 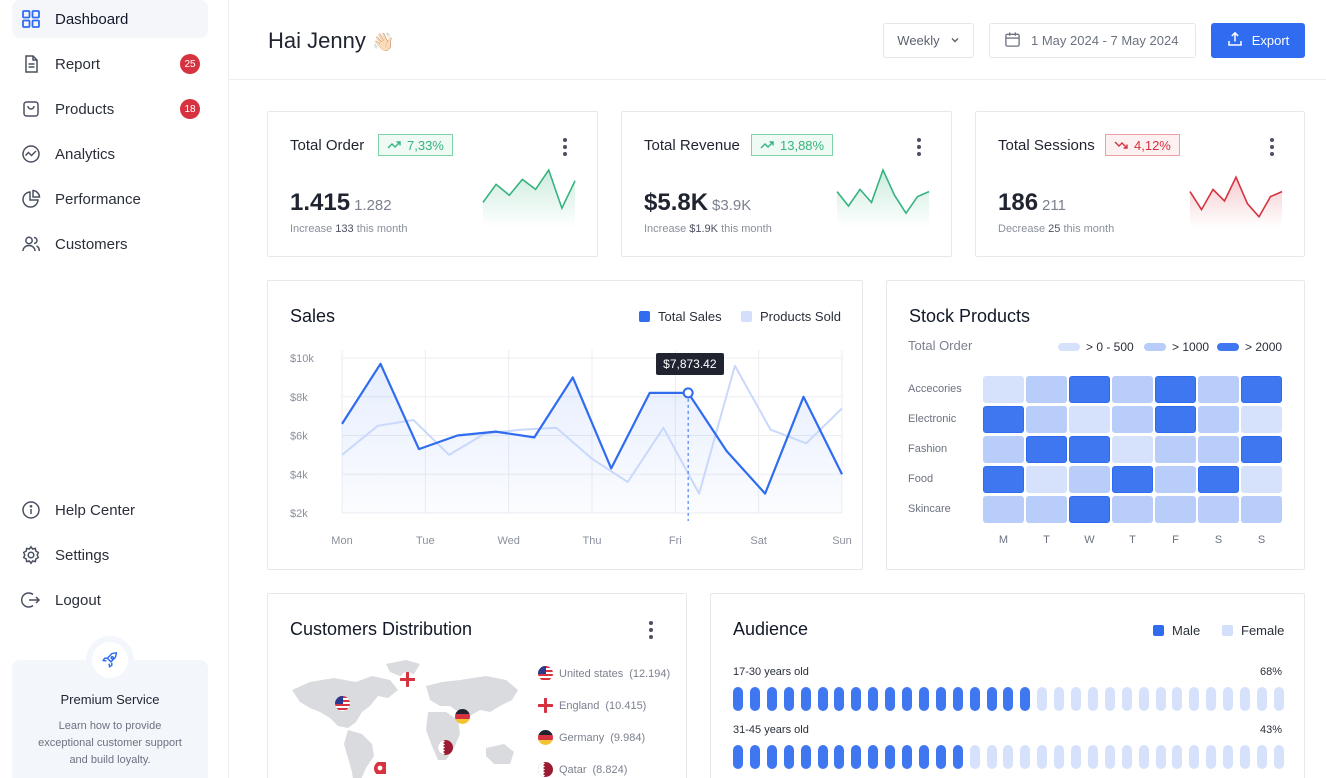 What do you see at coordinates (31, 19) in the screenshot?
I see `grid-icon` at bounding box center [31, 19].